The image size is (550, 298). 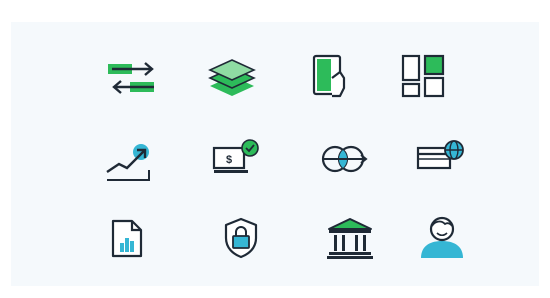 What do you see at coordinates (344, 159) in the screenshot?
I see `currency-exchange-icon` at bounding box center [344, 159].